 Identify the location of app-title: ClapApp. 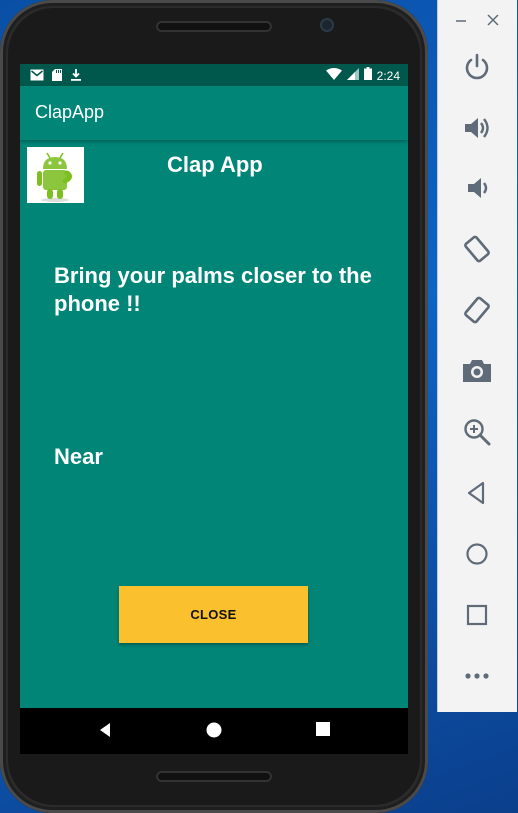
(70, 112).